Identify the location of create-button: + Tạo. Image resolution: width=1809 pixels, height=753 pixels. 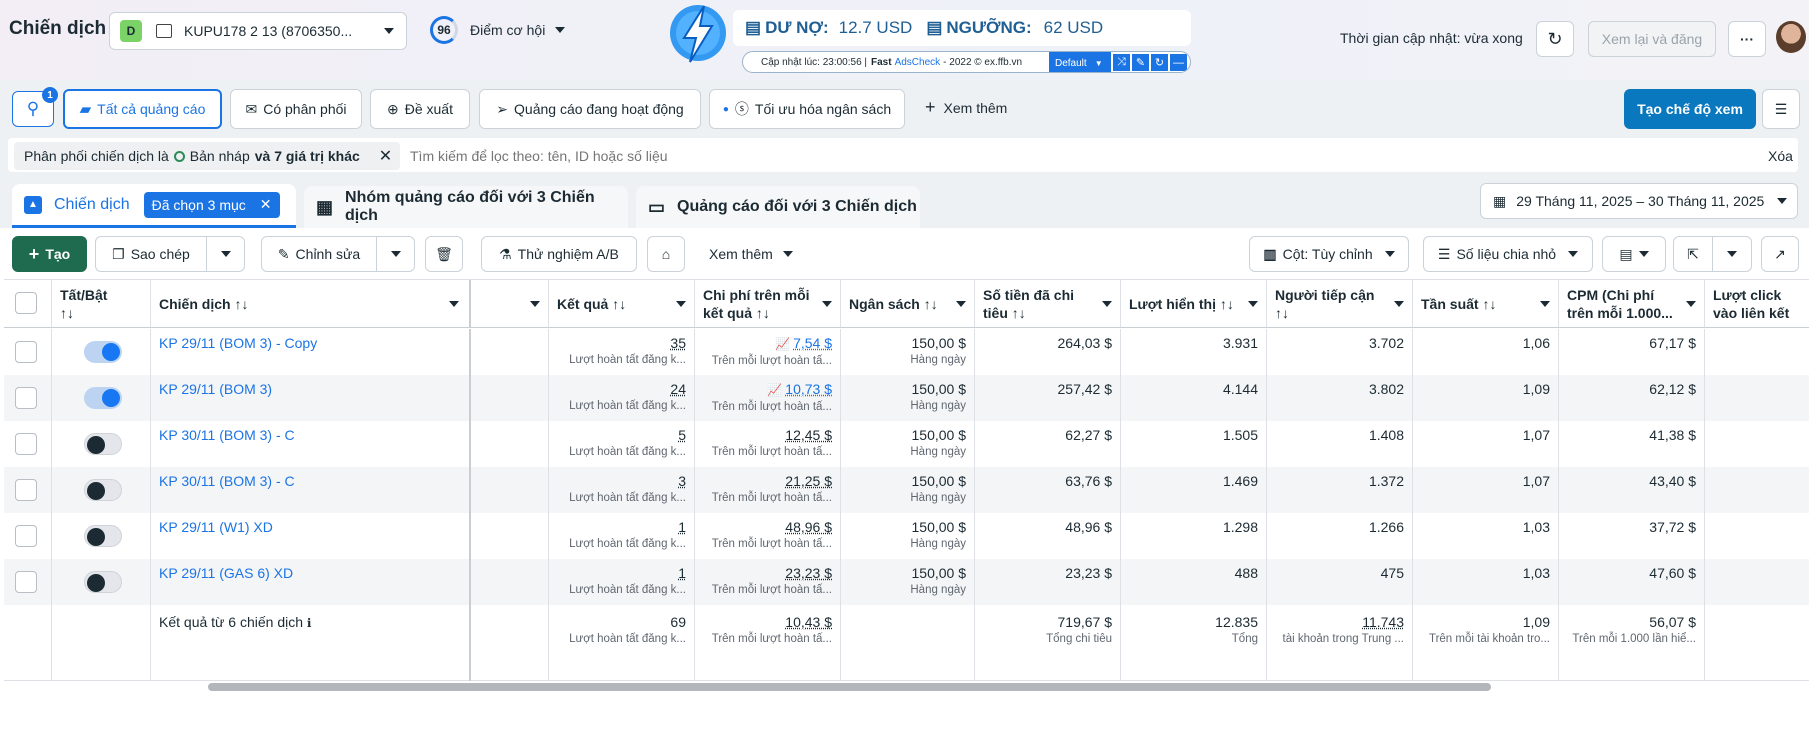
(49, 254).